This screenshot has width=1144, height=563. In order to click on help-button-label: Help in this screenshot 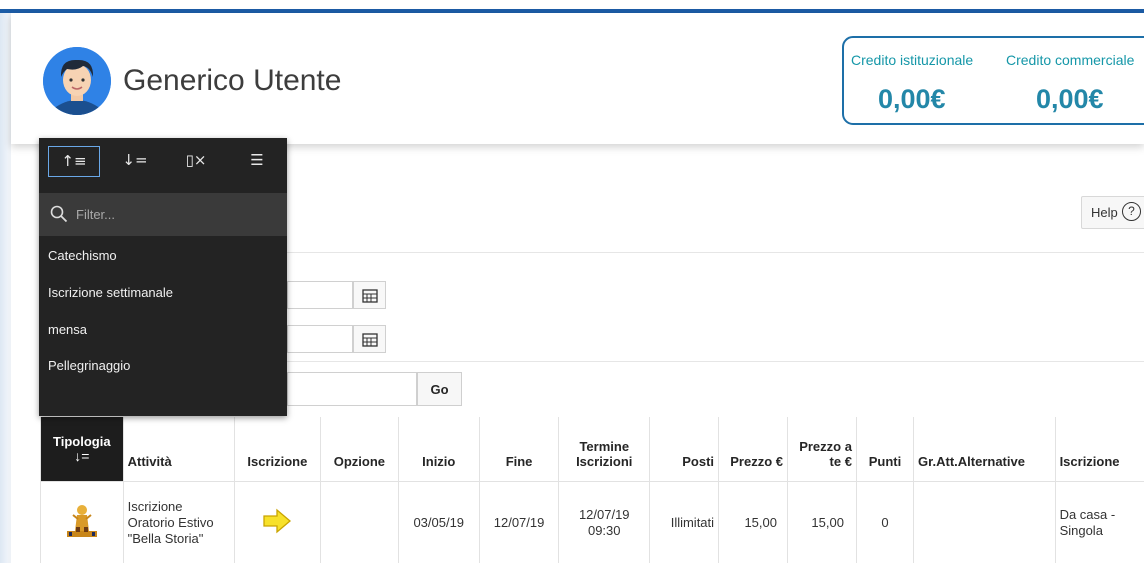, I will do `click(1104, 212)`.